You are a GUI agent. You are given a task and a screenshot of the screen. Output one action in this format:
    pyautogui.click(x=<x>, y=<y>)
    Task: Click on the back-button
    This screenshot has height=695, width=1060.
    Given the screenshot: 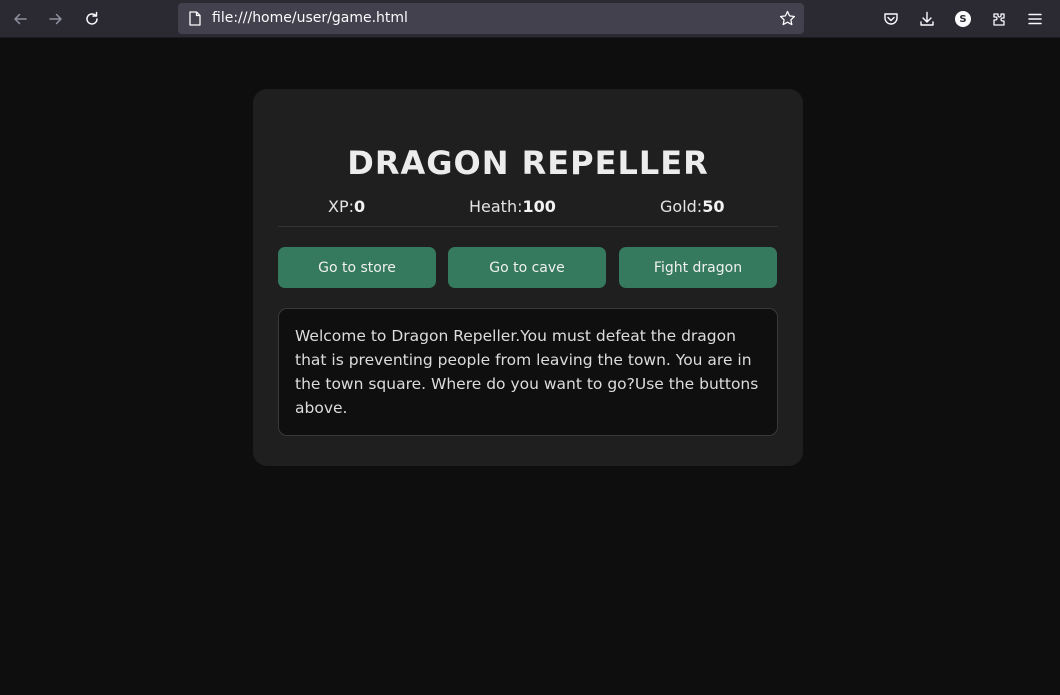 What is the action you would take?
    pyautogui.click(x=20, y=19)
    